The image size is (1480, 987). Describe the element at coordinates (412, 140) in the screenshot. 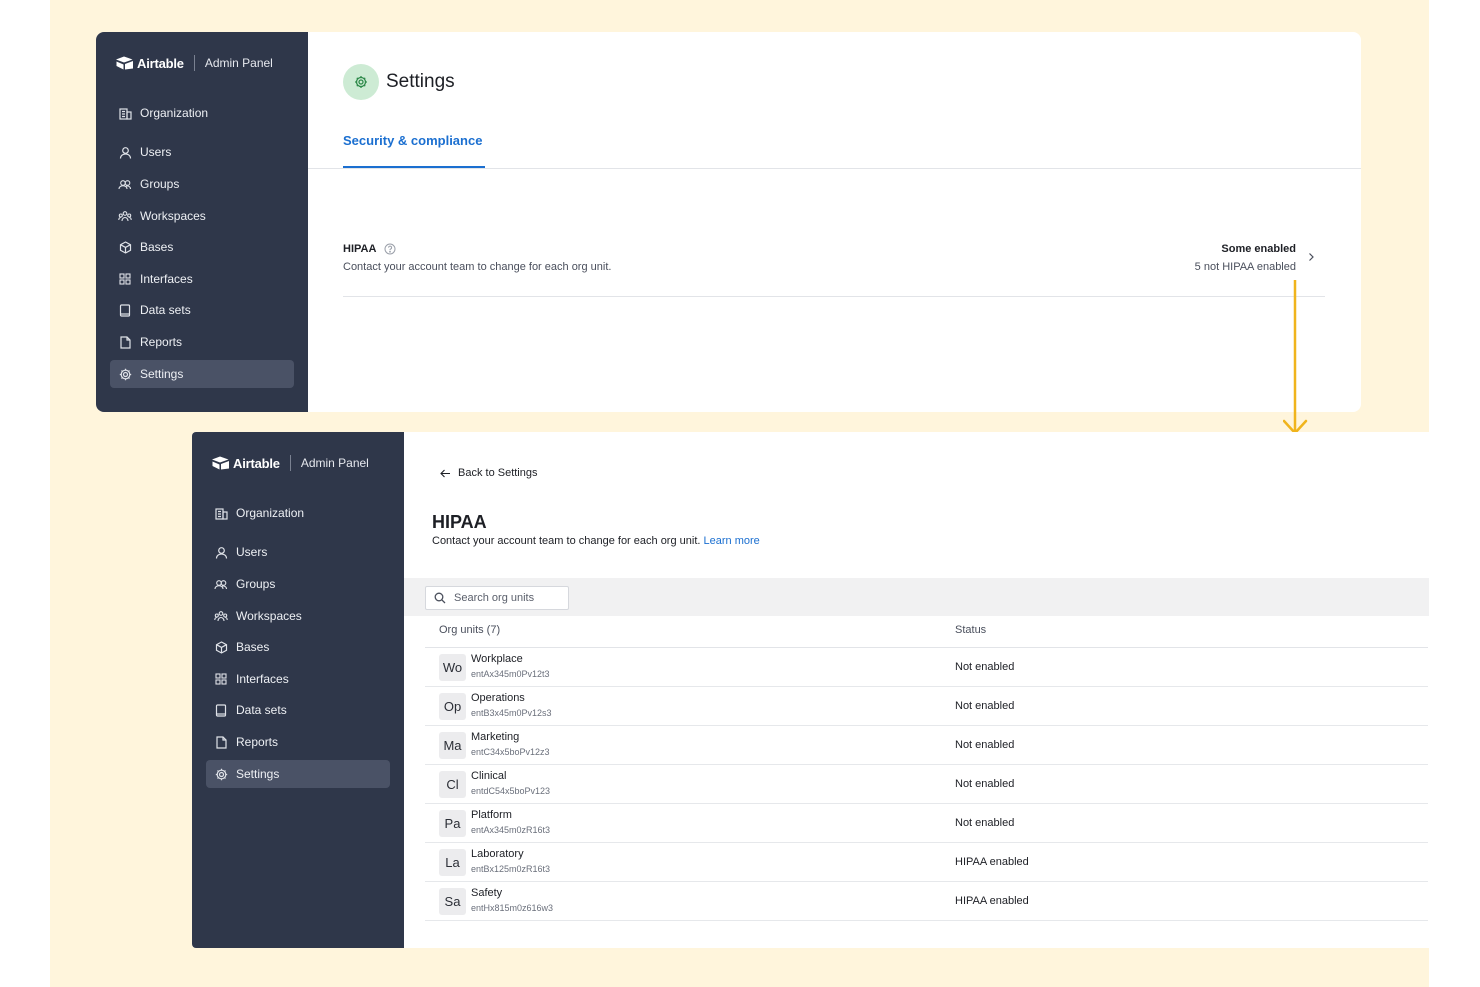

I see `tab-security-compliance: Security & compliance` at that location.